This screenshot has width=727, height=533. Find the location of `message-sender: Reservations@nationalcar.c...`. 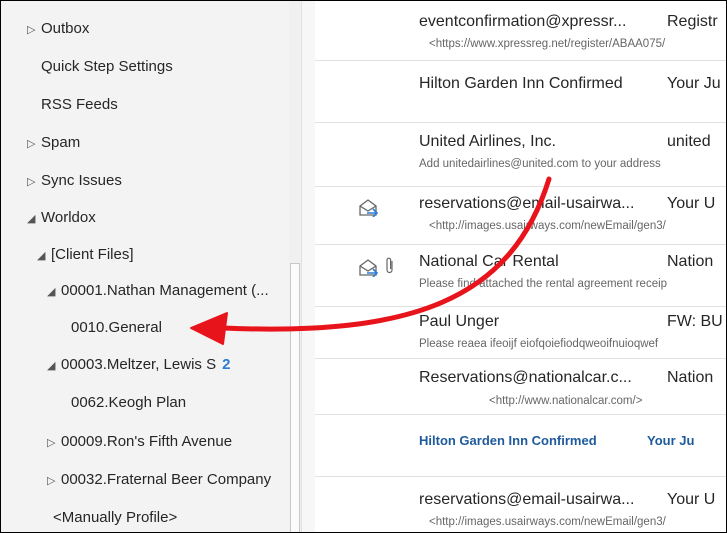

message-sender: Reservations@nationalcar.c... is located at coordinates (525, 377).